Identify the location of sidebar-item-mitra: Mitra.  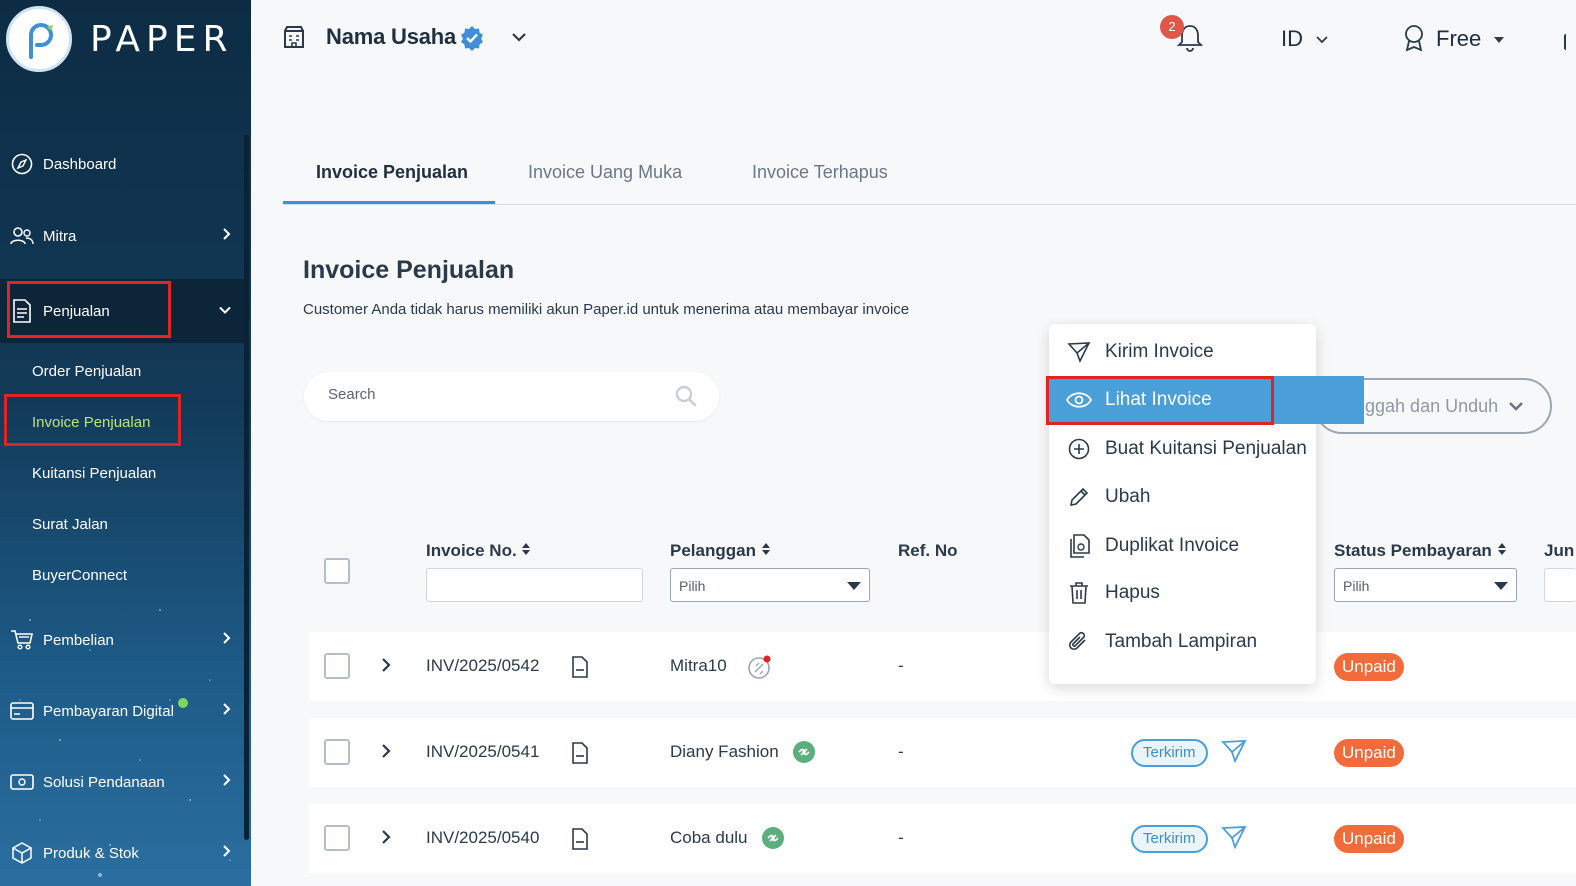
(122, 236).